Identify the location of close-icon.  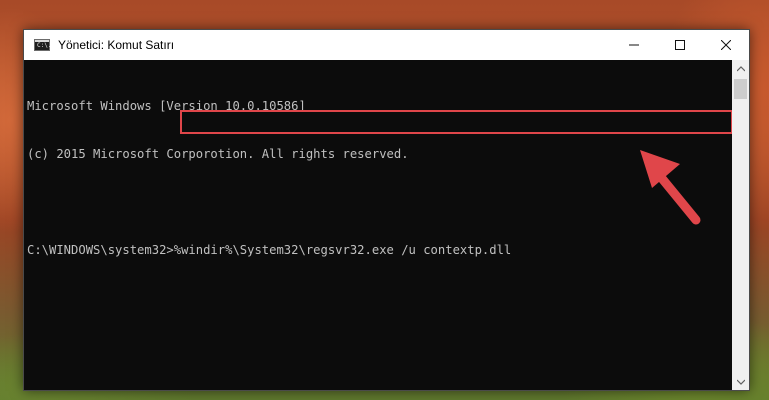
(726, 45).